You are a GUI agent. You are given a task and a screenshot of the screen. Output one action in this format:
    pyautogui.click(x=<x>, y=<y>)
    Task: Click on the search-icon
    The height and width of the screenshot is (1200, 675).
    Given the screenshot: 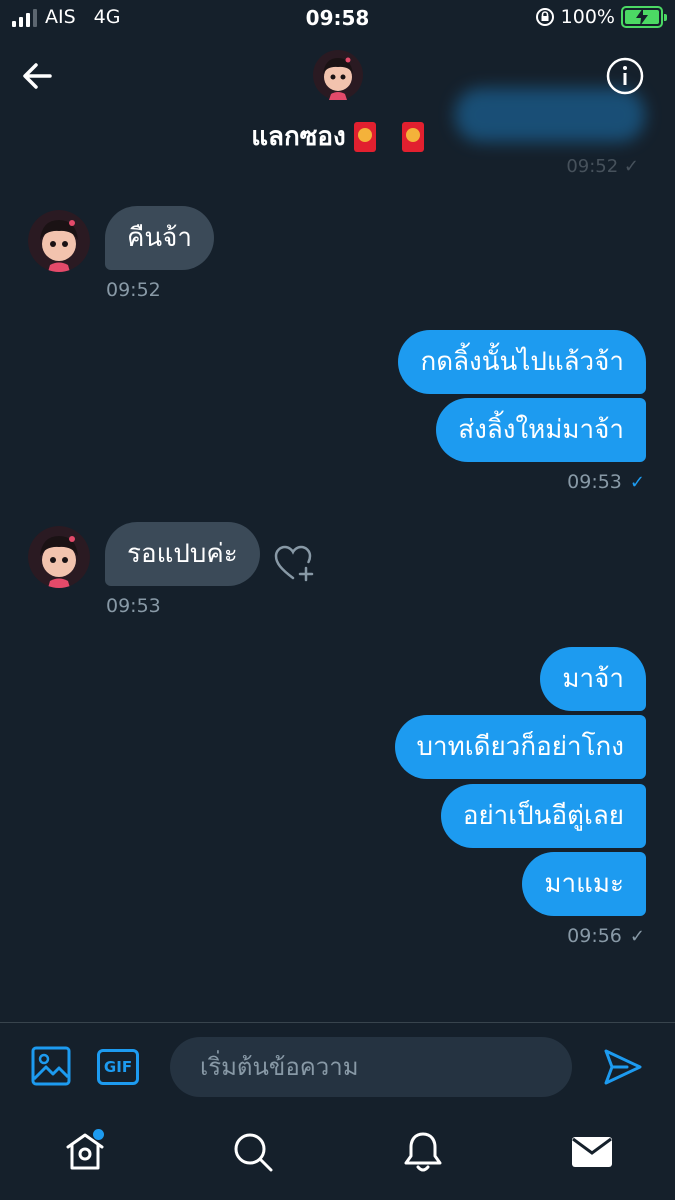 What is the action you would take?
    pyautogui.click(x=253, y=1152)
    